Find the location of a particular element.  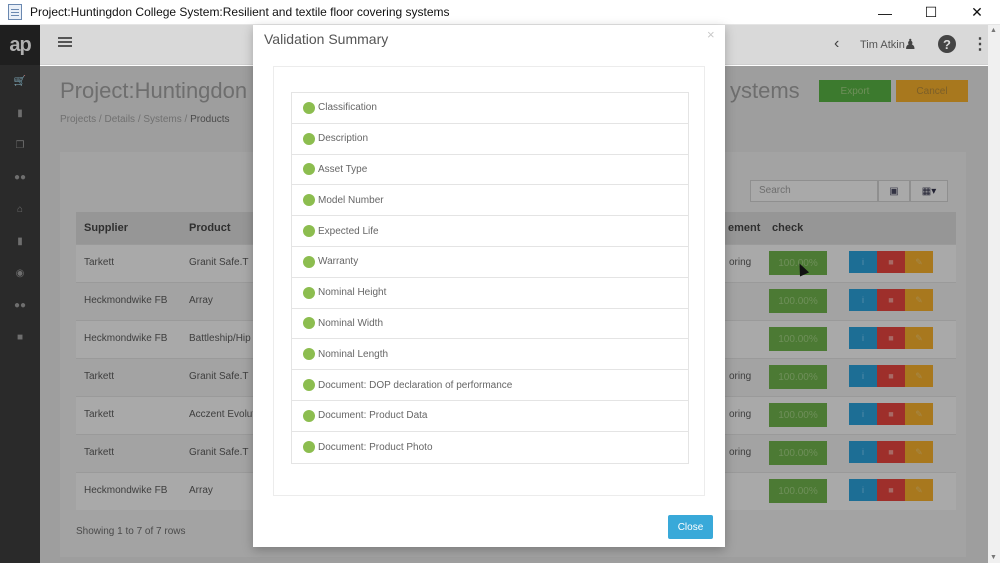

kebab-menu-icon: ⋮ is located at coordinates (980, 44).